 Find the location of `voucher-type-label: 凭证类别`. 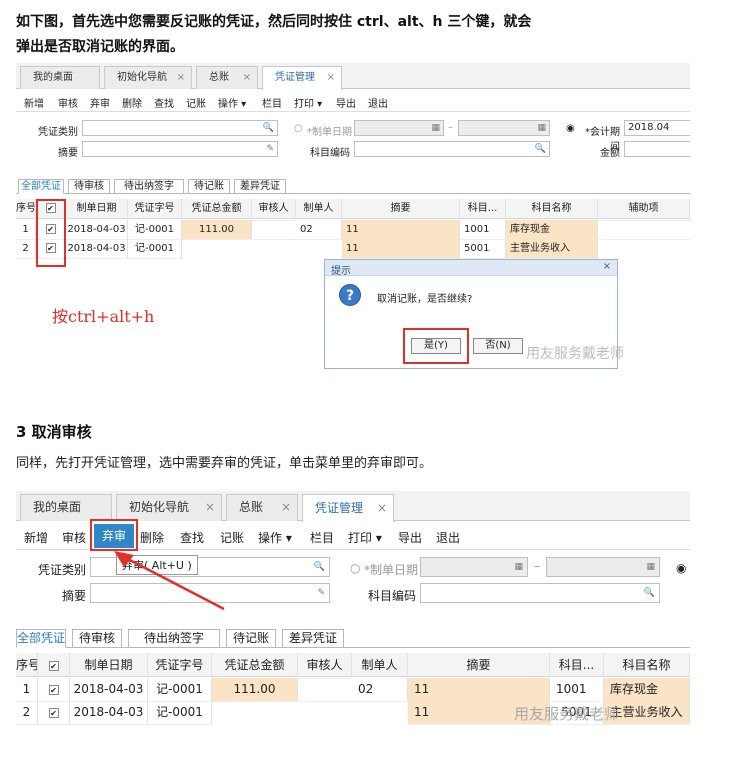

voucher-type-label: 凭证类别 is located at coordinates (58, 132).